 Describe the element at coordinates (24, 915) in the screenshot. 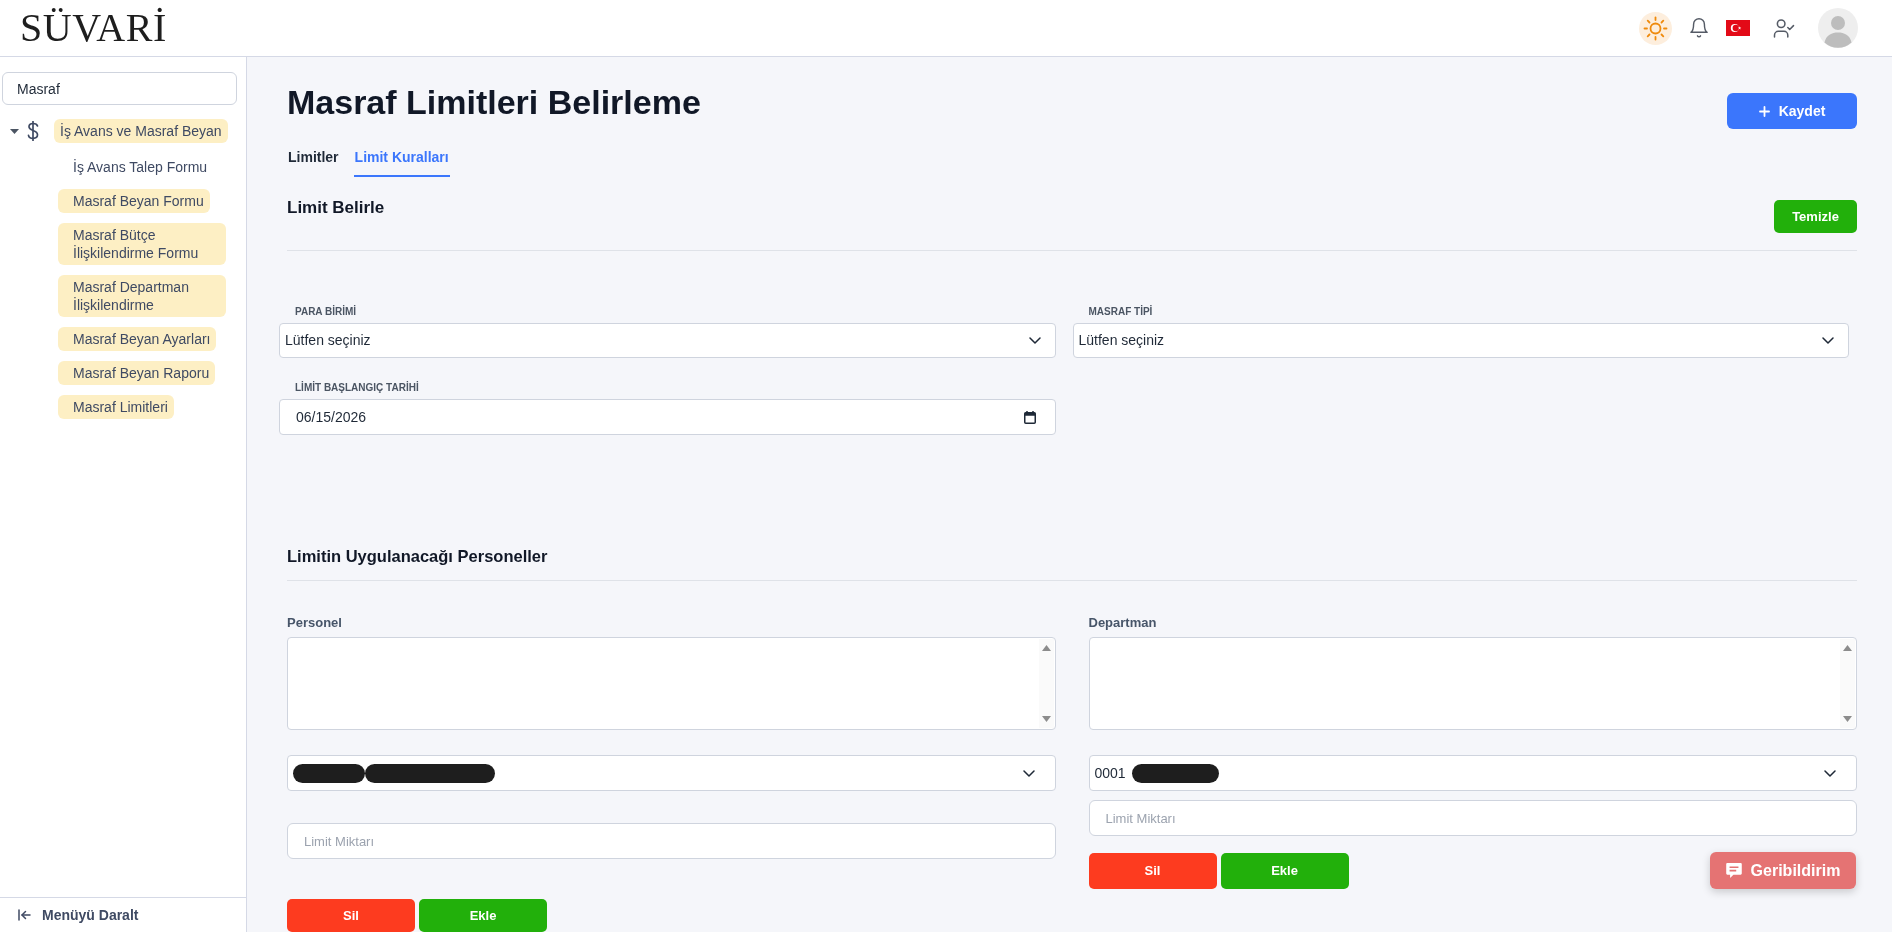

I see `collapse-arrow-icon` at that location.